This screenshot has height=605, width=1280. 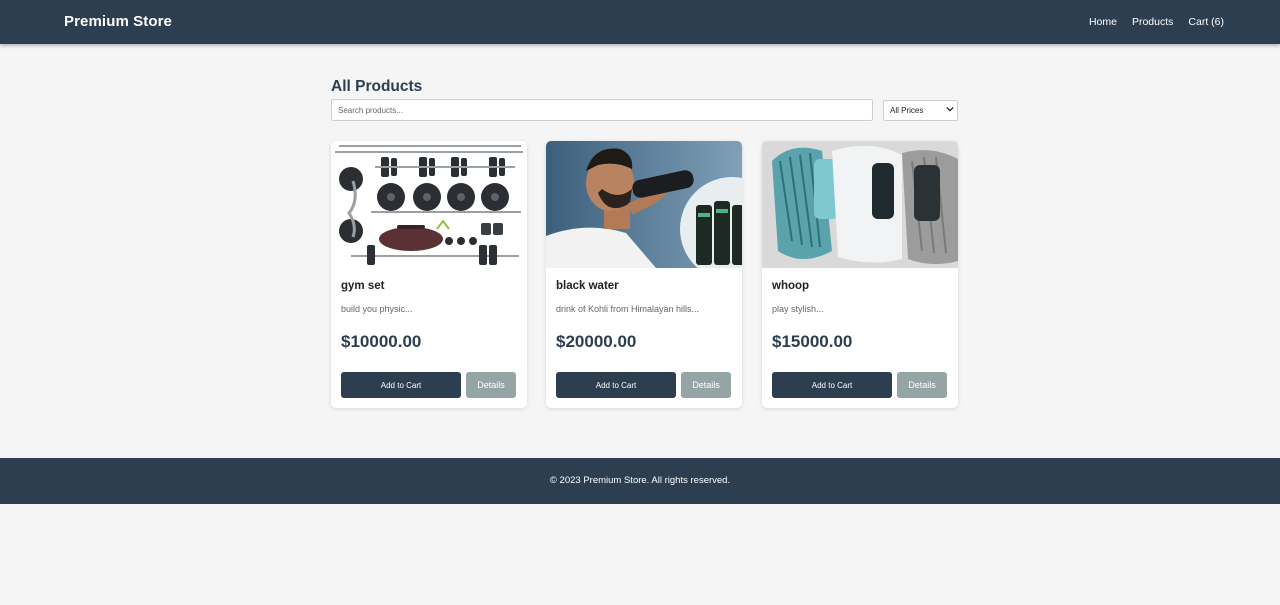 What do you see at coordinates (381, 341) in the screenshot?
I see `product-price: $10000.00` at bounding box center [381, 341].